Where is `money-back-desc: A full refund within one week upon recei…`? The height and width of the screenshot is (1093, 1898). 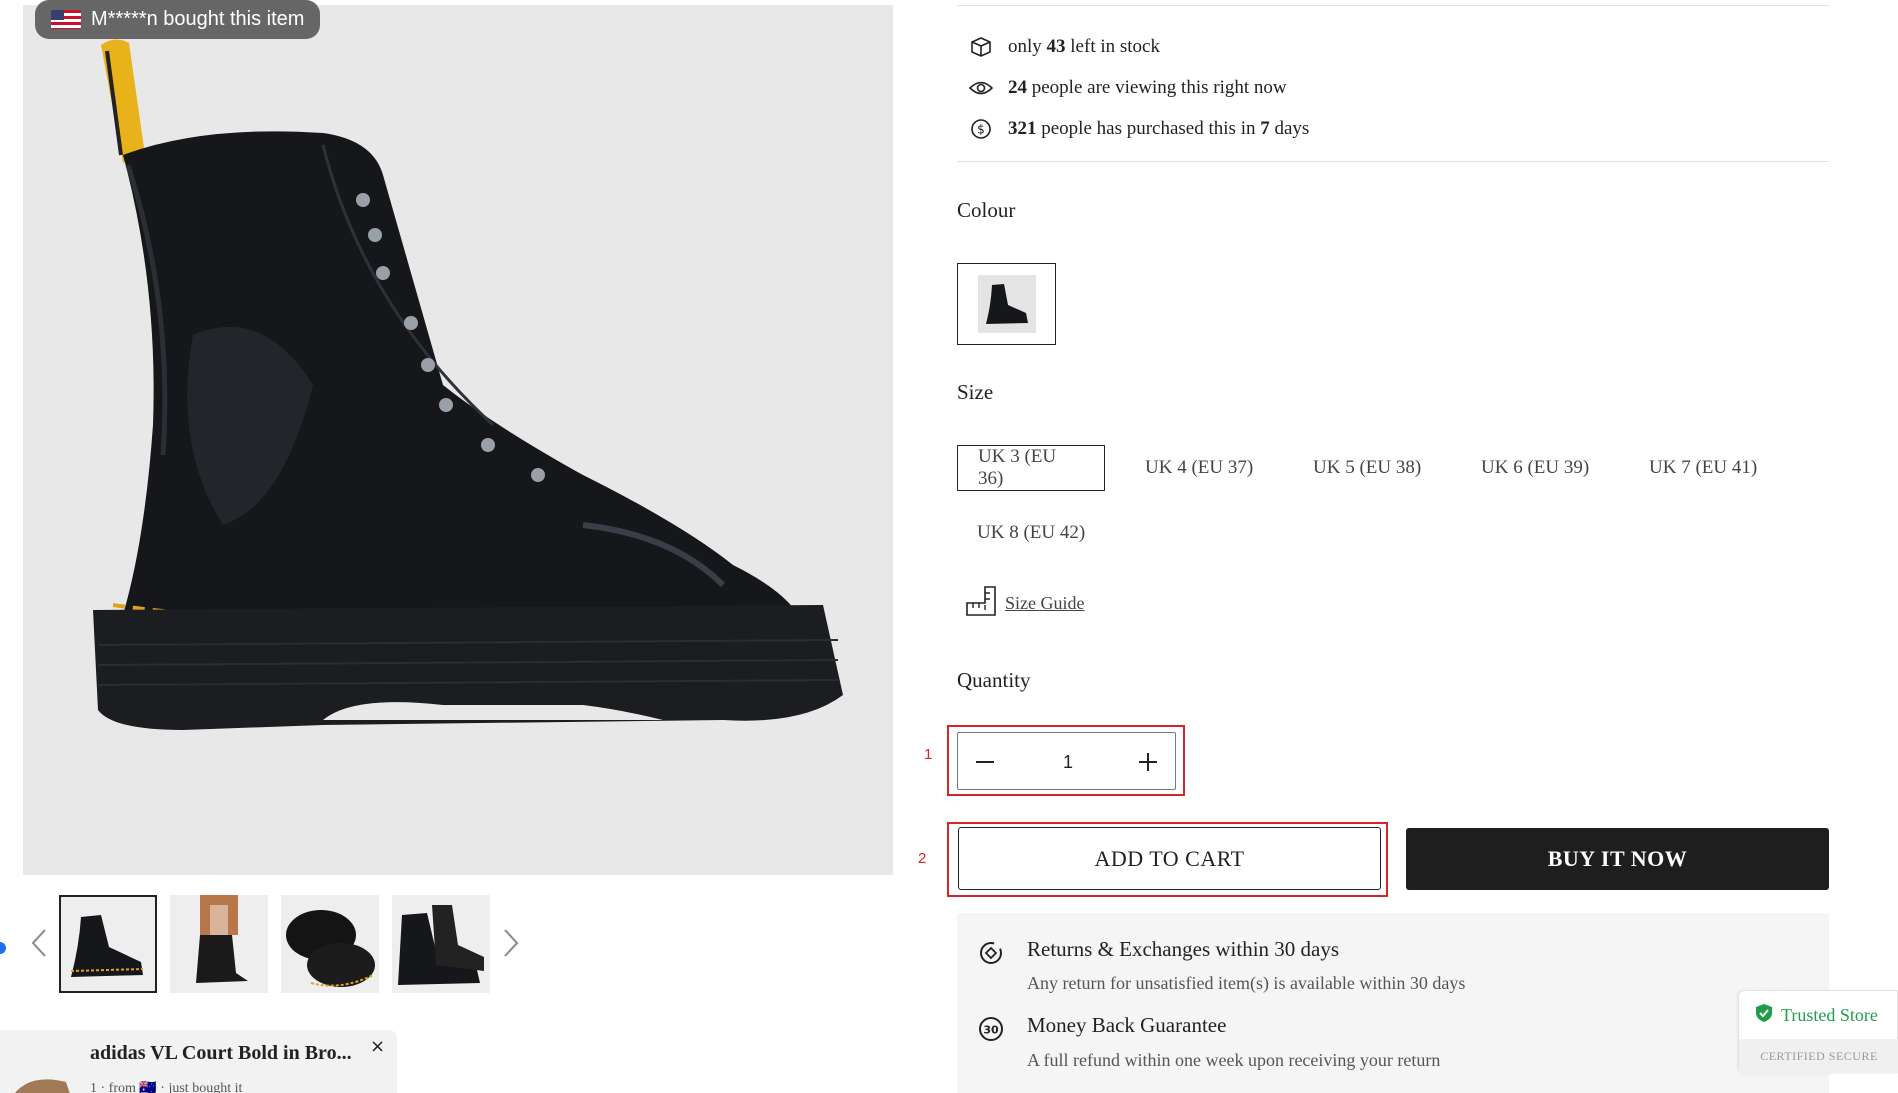 money-back-desc: A full refund within one week upon recei… is located at coordinates (1234, 1060).